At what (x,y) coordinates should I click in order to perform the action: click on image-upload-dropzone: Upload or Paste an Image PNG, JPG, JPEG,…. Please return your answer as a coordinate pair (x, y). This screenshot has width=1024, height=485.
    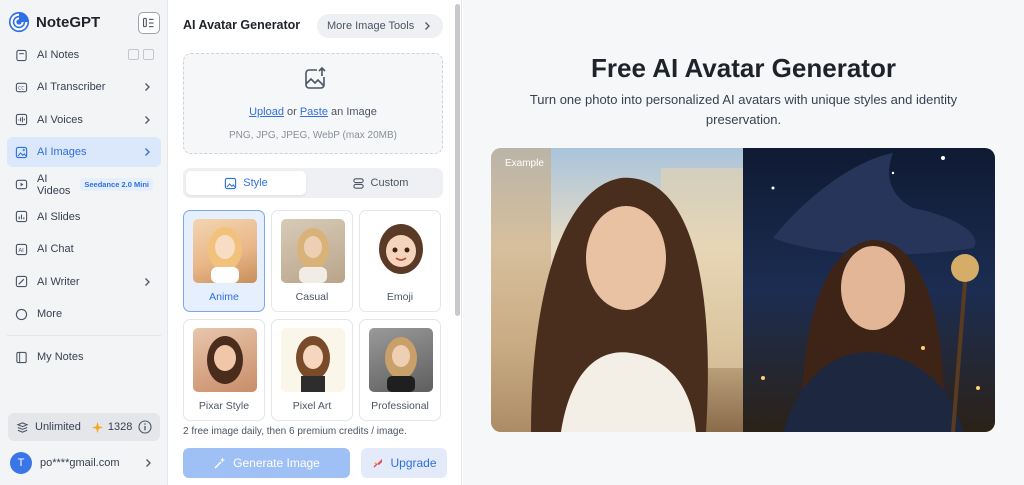
    Looking at the image, I should click on (313, 103).